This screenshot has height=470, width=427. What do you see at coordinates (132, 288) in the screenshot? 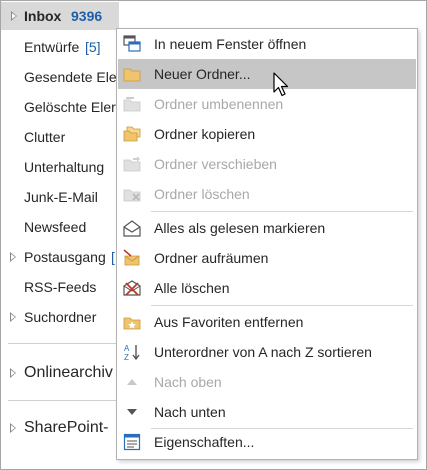
I see `delete-all-icon` at bounding box center [132, 288].